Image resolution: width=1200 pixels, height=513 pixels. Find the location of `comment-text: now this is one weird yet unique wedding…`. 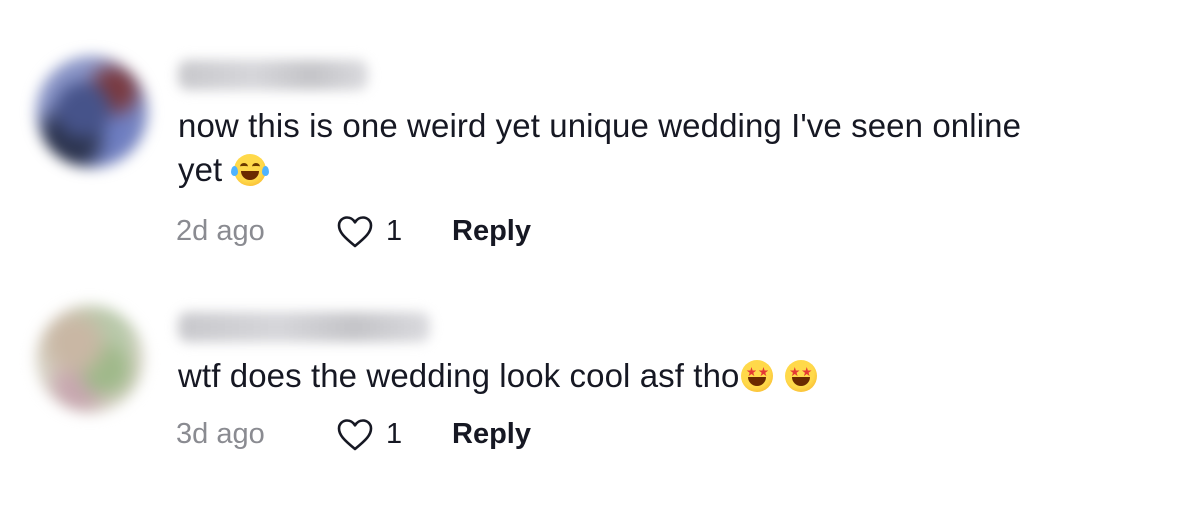

comment-text: now this is one weird yet unique wedding… is located at coordinates (608, 148).